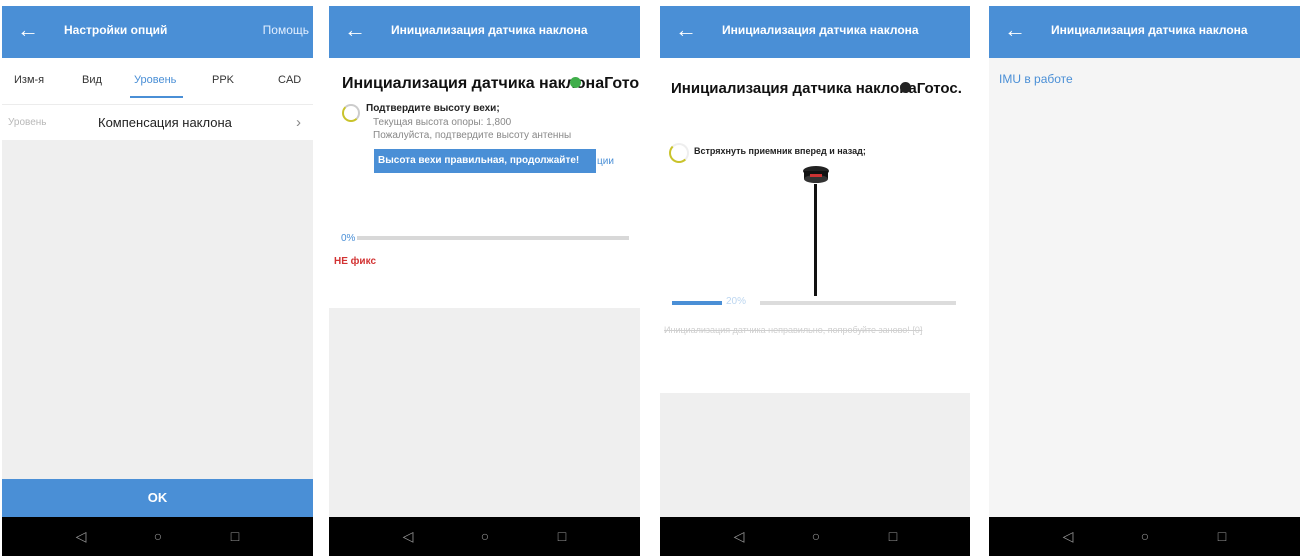 This screenshot has width=1305, height=558. I want to click on antenna-hint-text: Пожалуйста, подтвердите высоту антенны, so click(472, 135).